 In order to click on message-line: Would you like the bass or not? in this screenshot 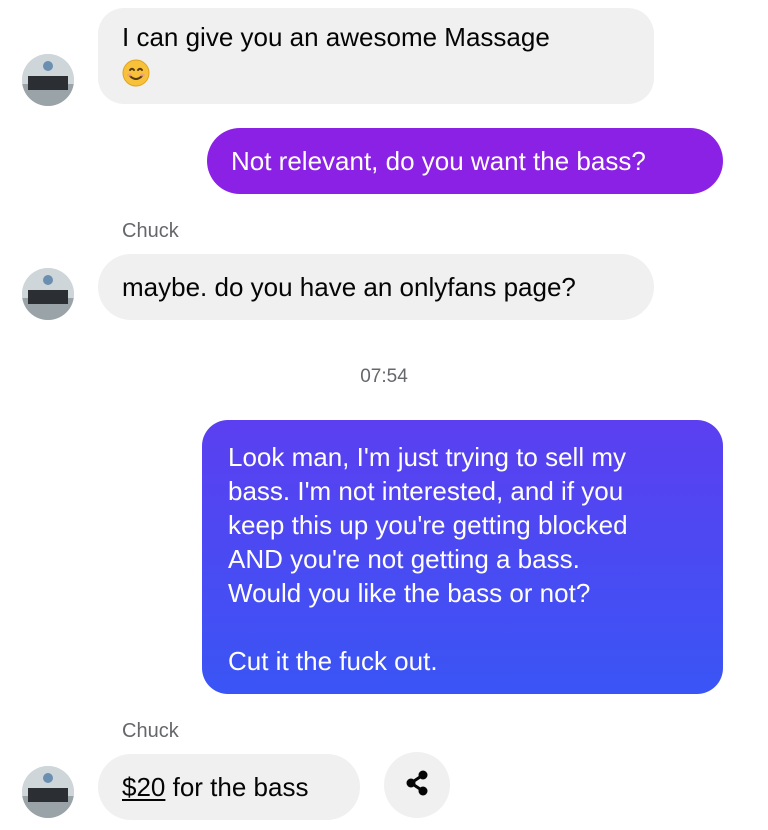, I will do `click(409, 593)`.